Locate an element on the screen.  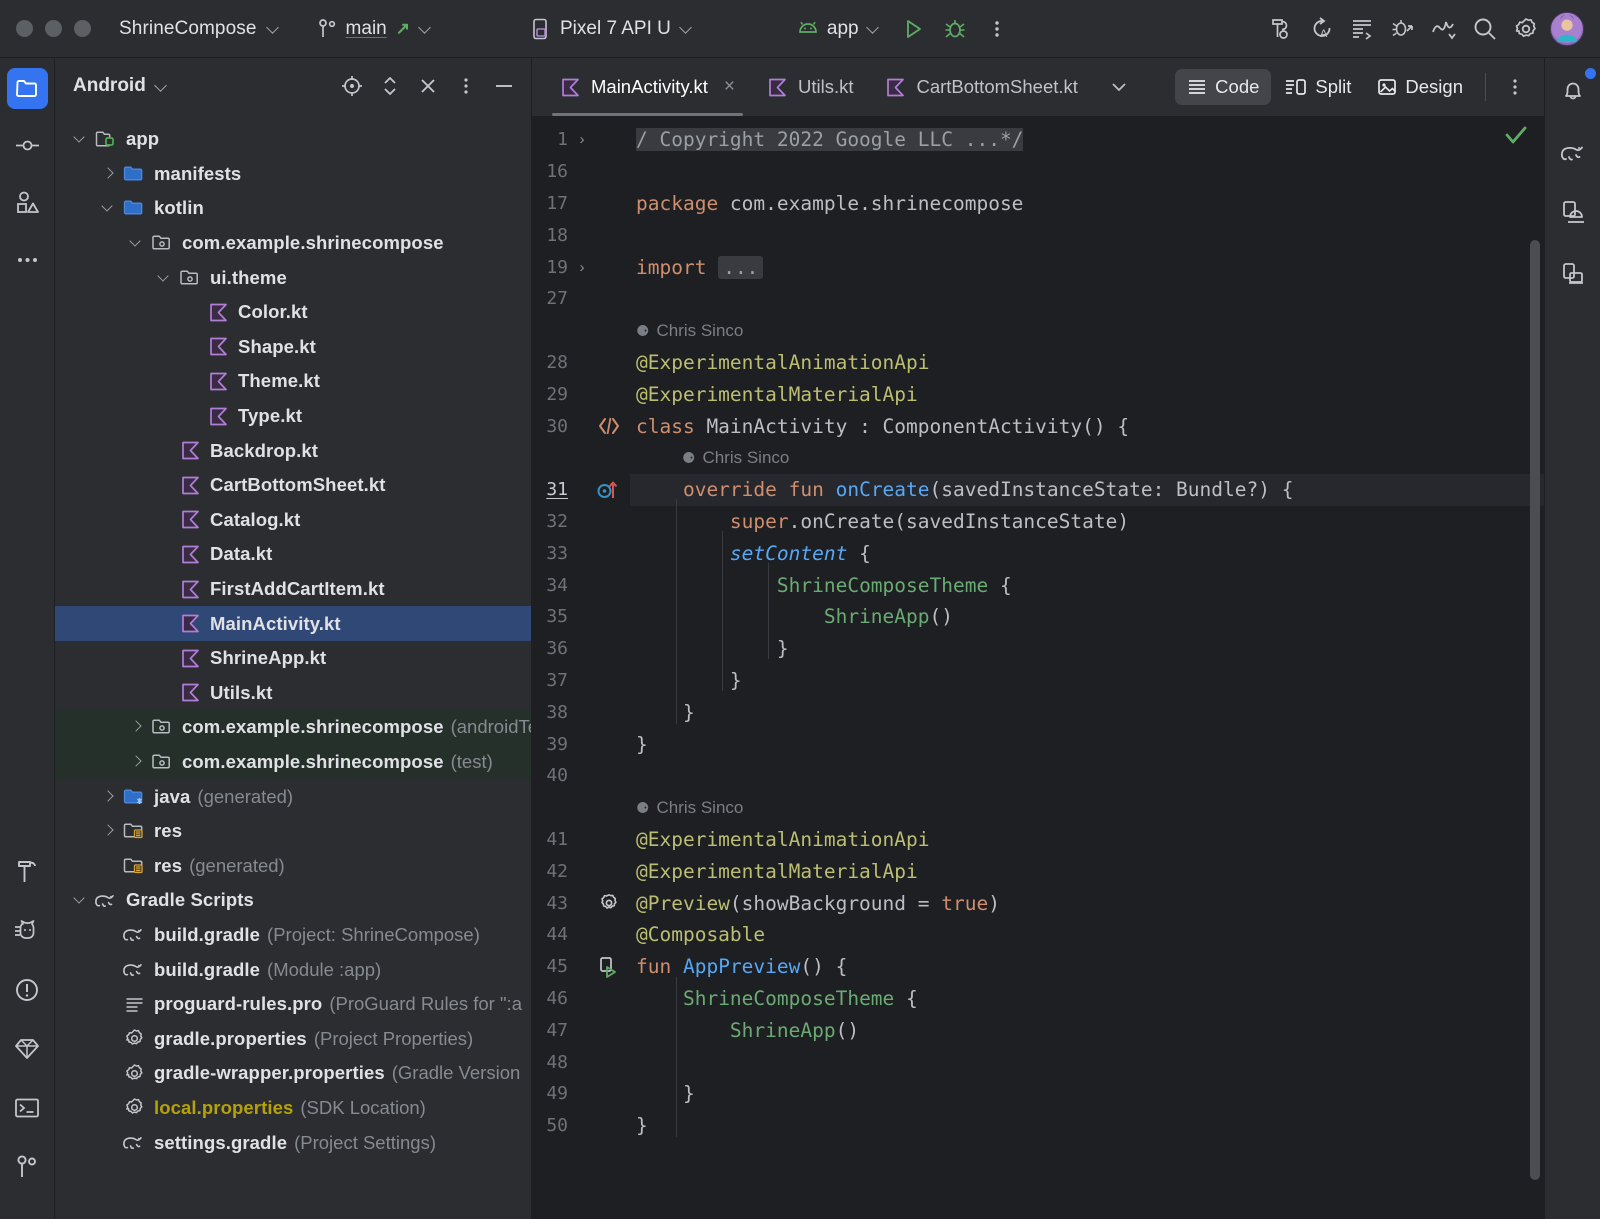
code-line: package com.example.shrinecompose is located at coordinates (1087, 204).